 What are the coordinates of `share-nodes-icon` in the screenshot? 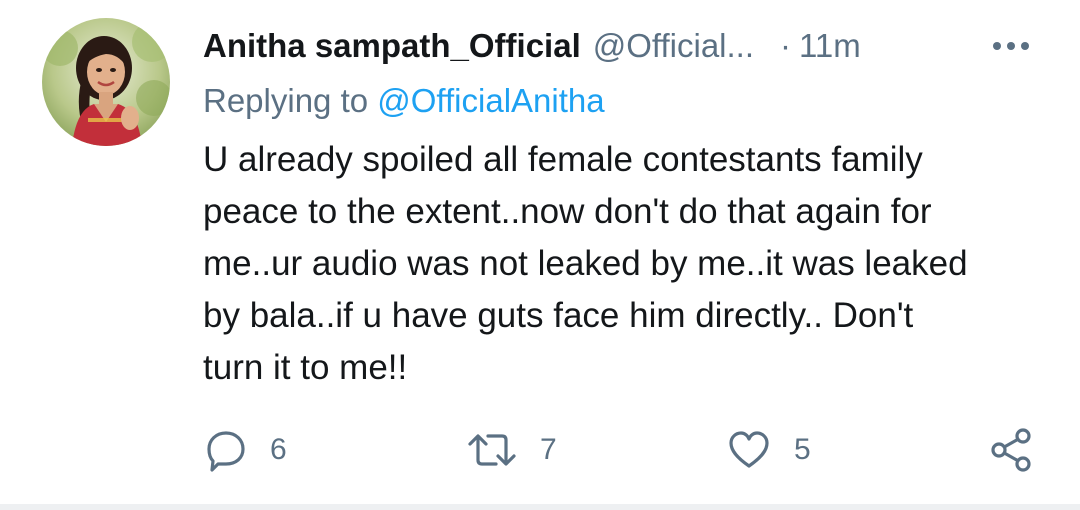 It's located at (1011, 450).